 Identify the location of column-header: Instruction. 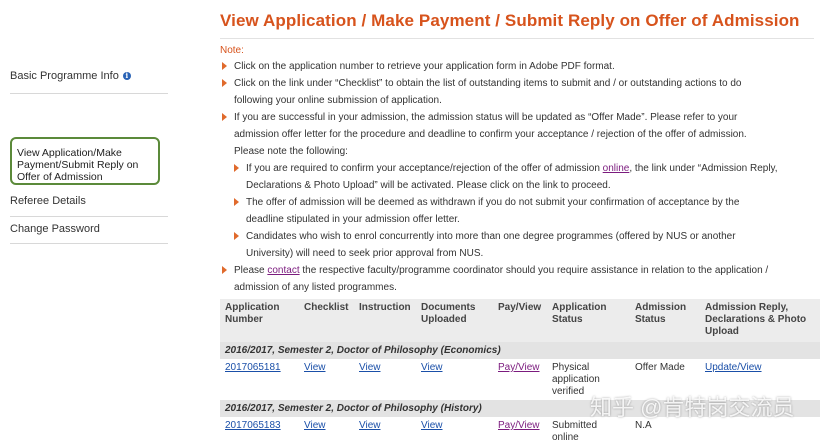
(385, 320).